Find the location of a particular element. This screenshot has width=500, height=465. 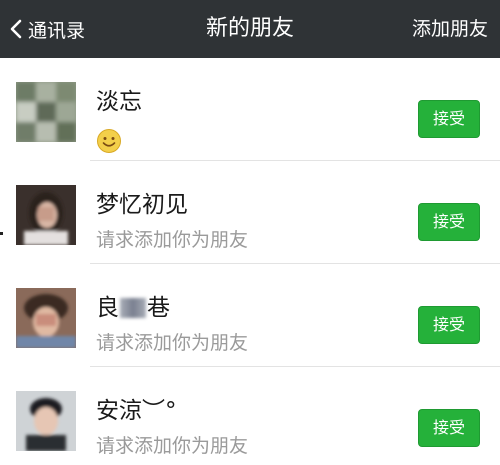

add-friend-button: 添加朋友 is located at coordinates (450, 29).